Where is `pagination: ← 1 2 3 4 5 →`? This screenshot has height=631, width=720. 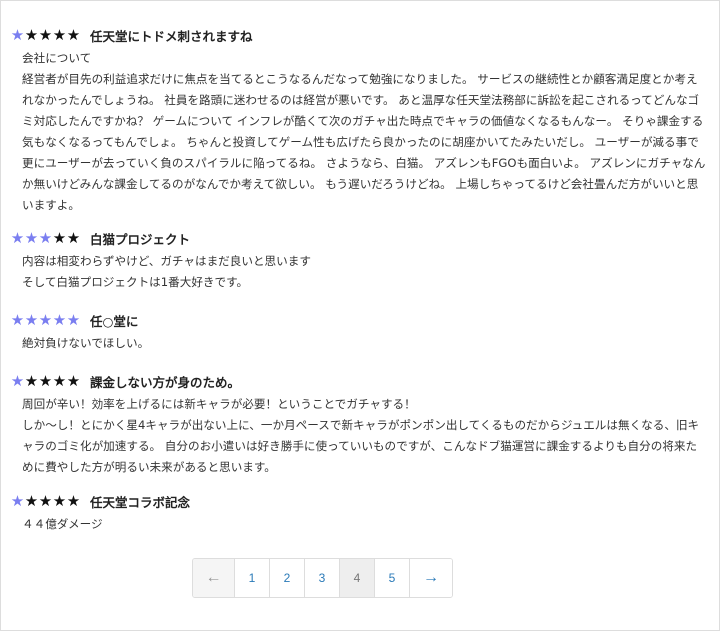 pagination: ← 1 2 3 4 5 → is located at coordinates (322, 578).